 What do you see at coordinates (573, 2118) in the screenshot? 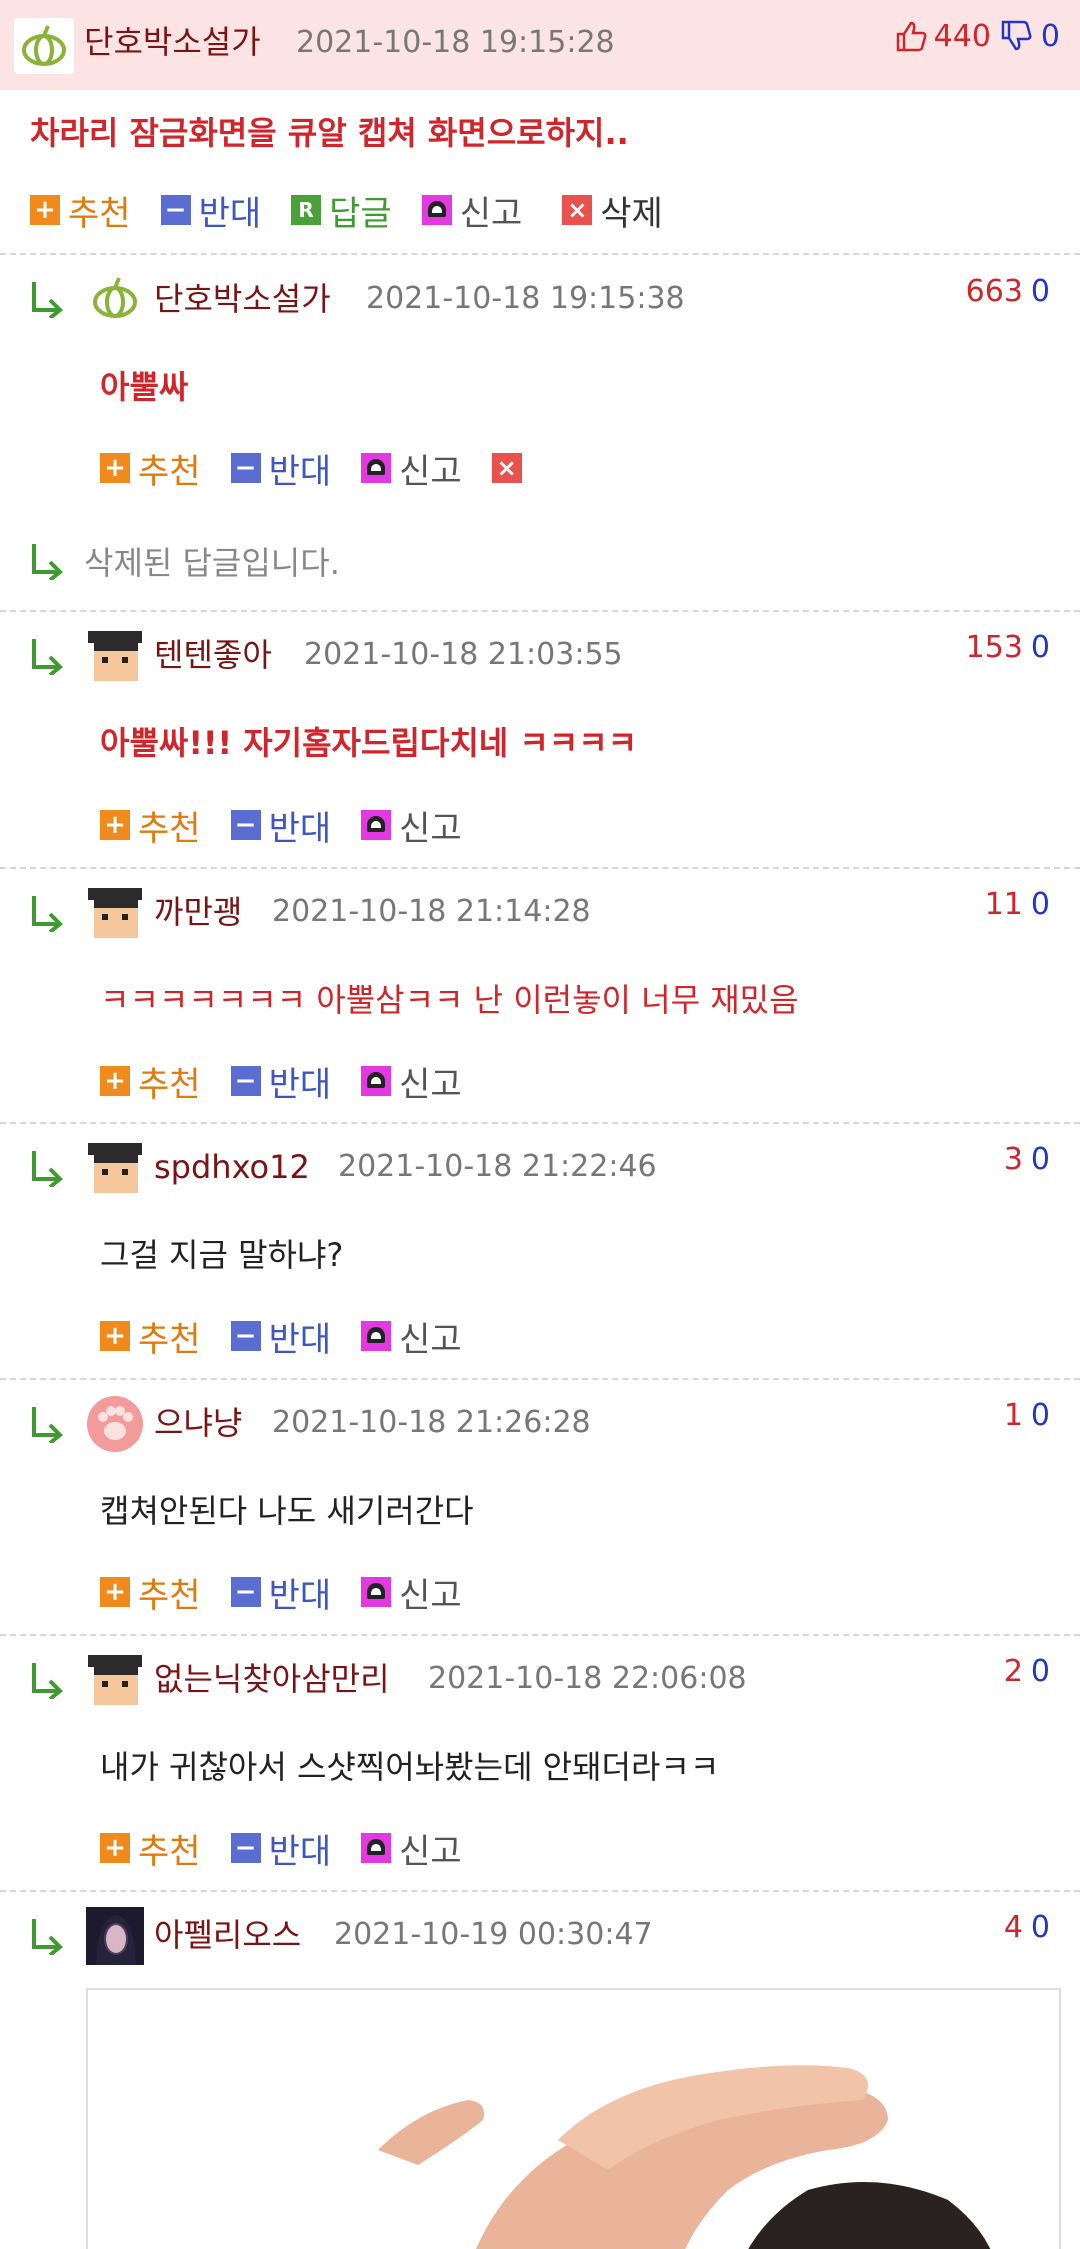
I see `comment-image` at bounding box center [573, 2118].